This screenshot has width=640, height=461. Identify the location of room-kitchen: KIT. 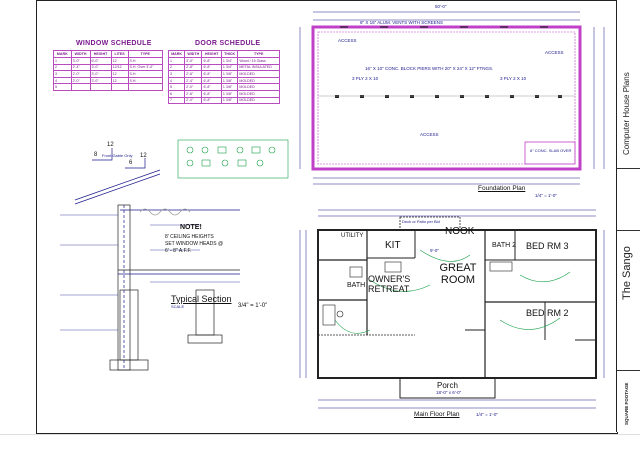
(393, 245).